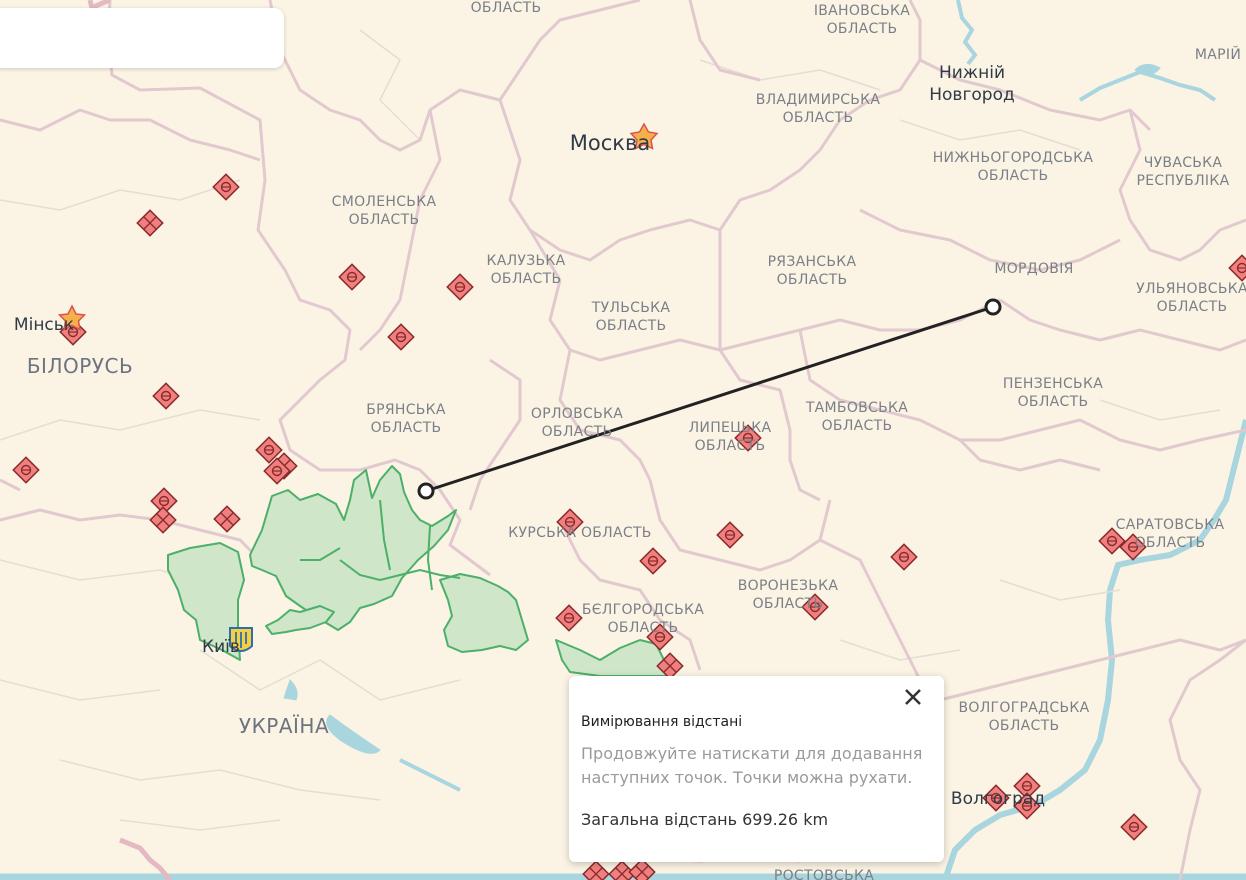 The width and height of the screenshot is (1246, 880). I want to click on region-label: САРАТОВСЬКА, so click(1170, 525).